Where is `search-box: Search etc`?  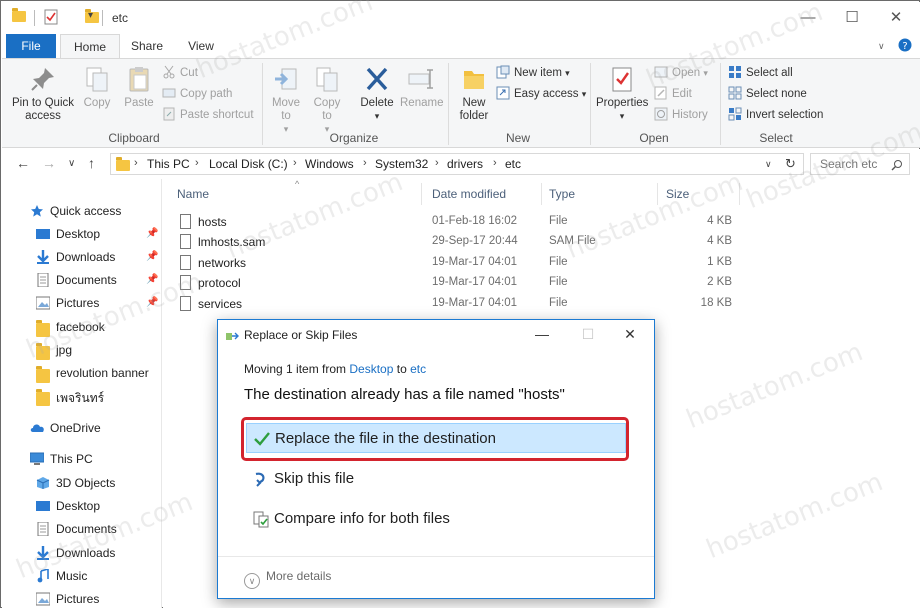
search-box: Search etc is located at coordinates (860, 164).